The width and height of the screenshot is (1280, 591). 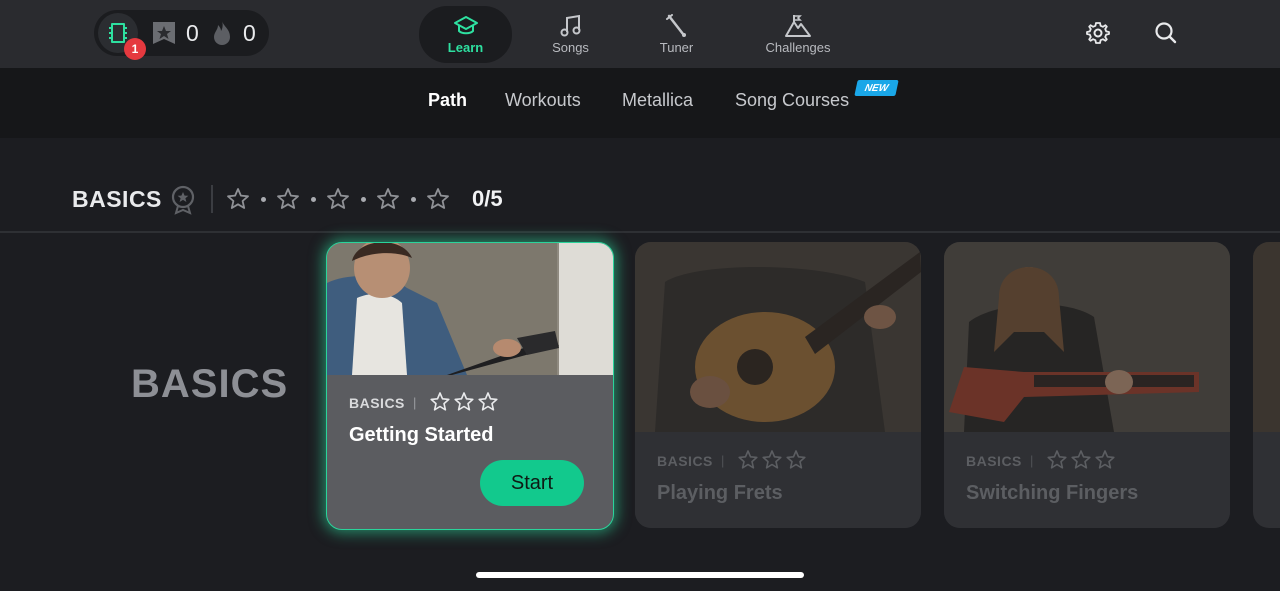 What do you see at coordinates (798, 26) in the screenshot?
I see `challenges-icon` at bounding box center [798, 26].